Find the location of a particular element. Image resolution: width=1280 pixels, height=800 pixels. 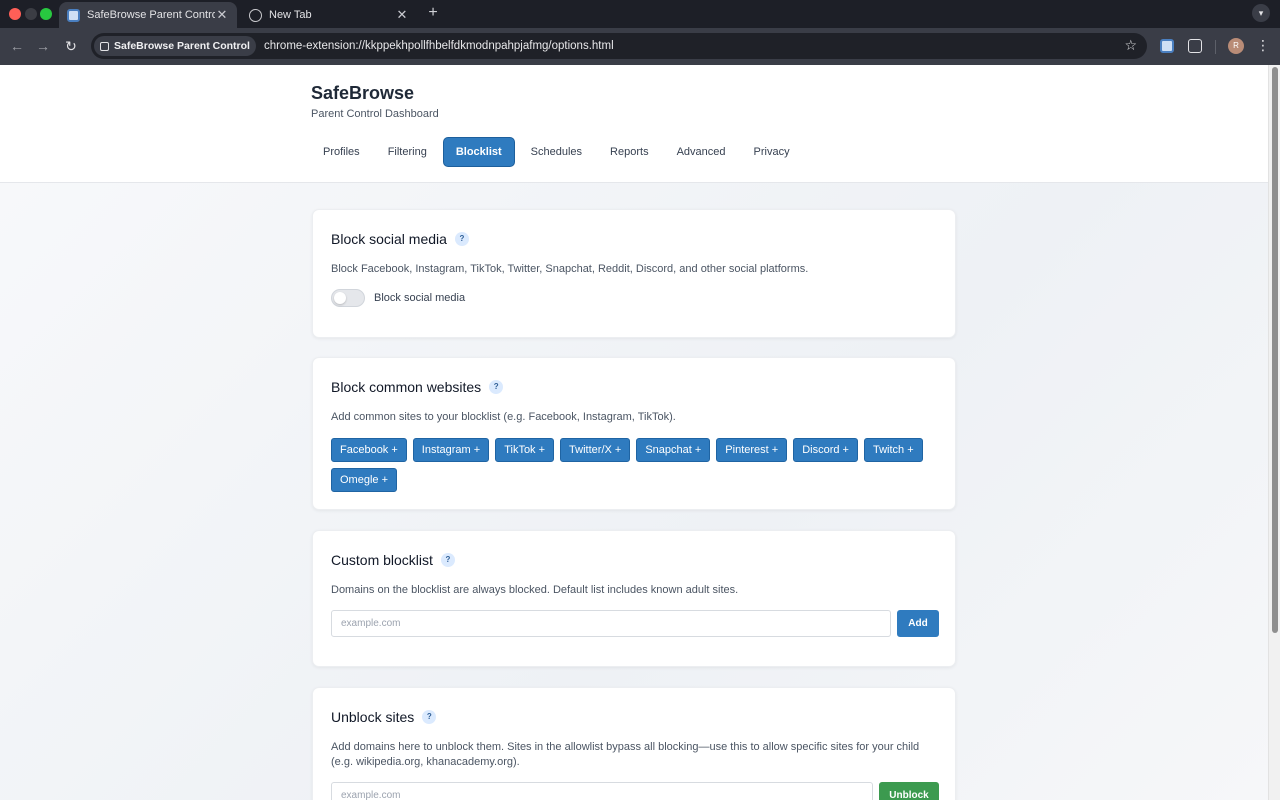

kebab-menu-icon: ⋮ is located at coordinates (1263, 45).